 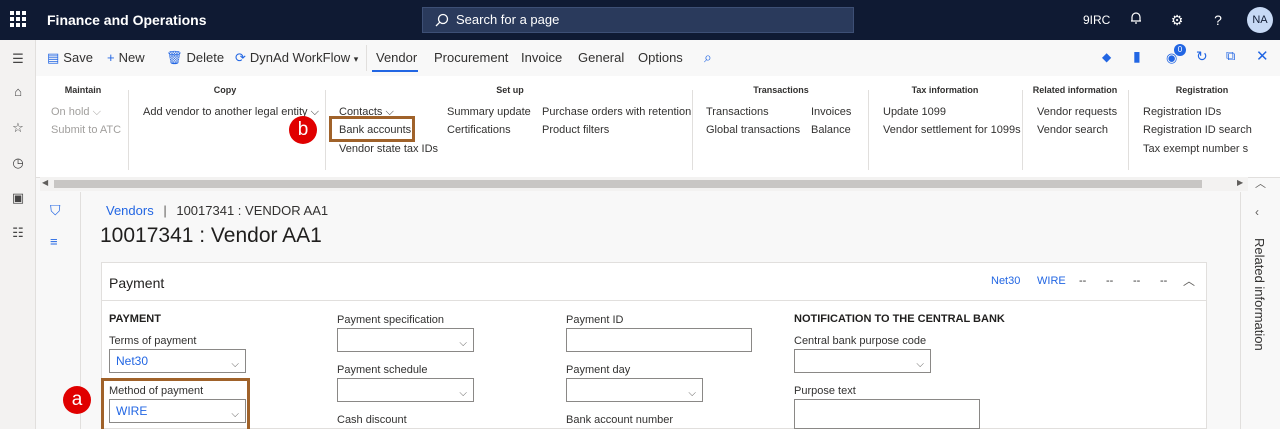 I want to click on refresh-icon: ↻, so click(x=1202, y=56).